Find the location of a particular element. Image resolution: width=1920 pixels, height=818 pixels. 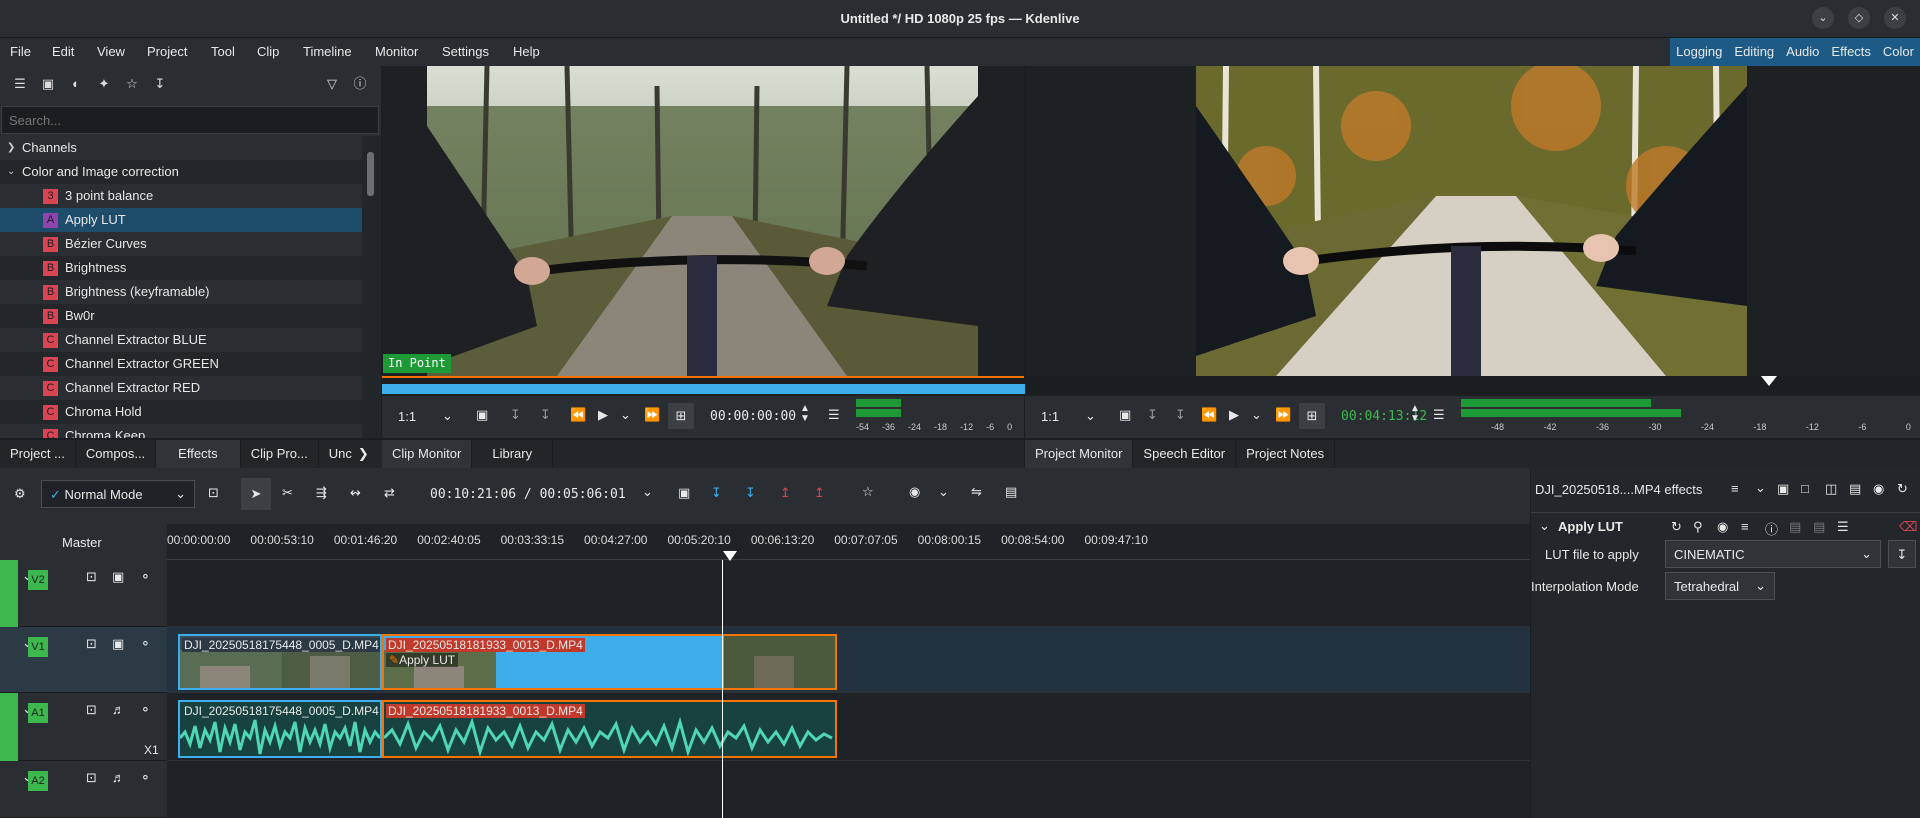

delete-icon: ⌫ is located at coordinates (1908, 527).